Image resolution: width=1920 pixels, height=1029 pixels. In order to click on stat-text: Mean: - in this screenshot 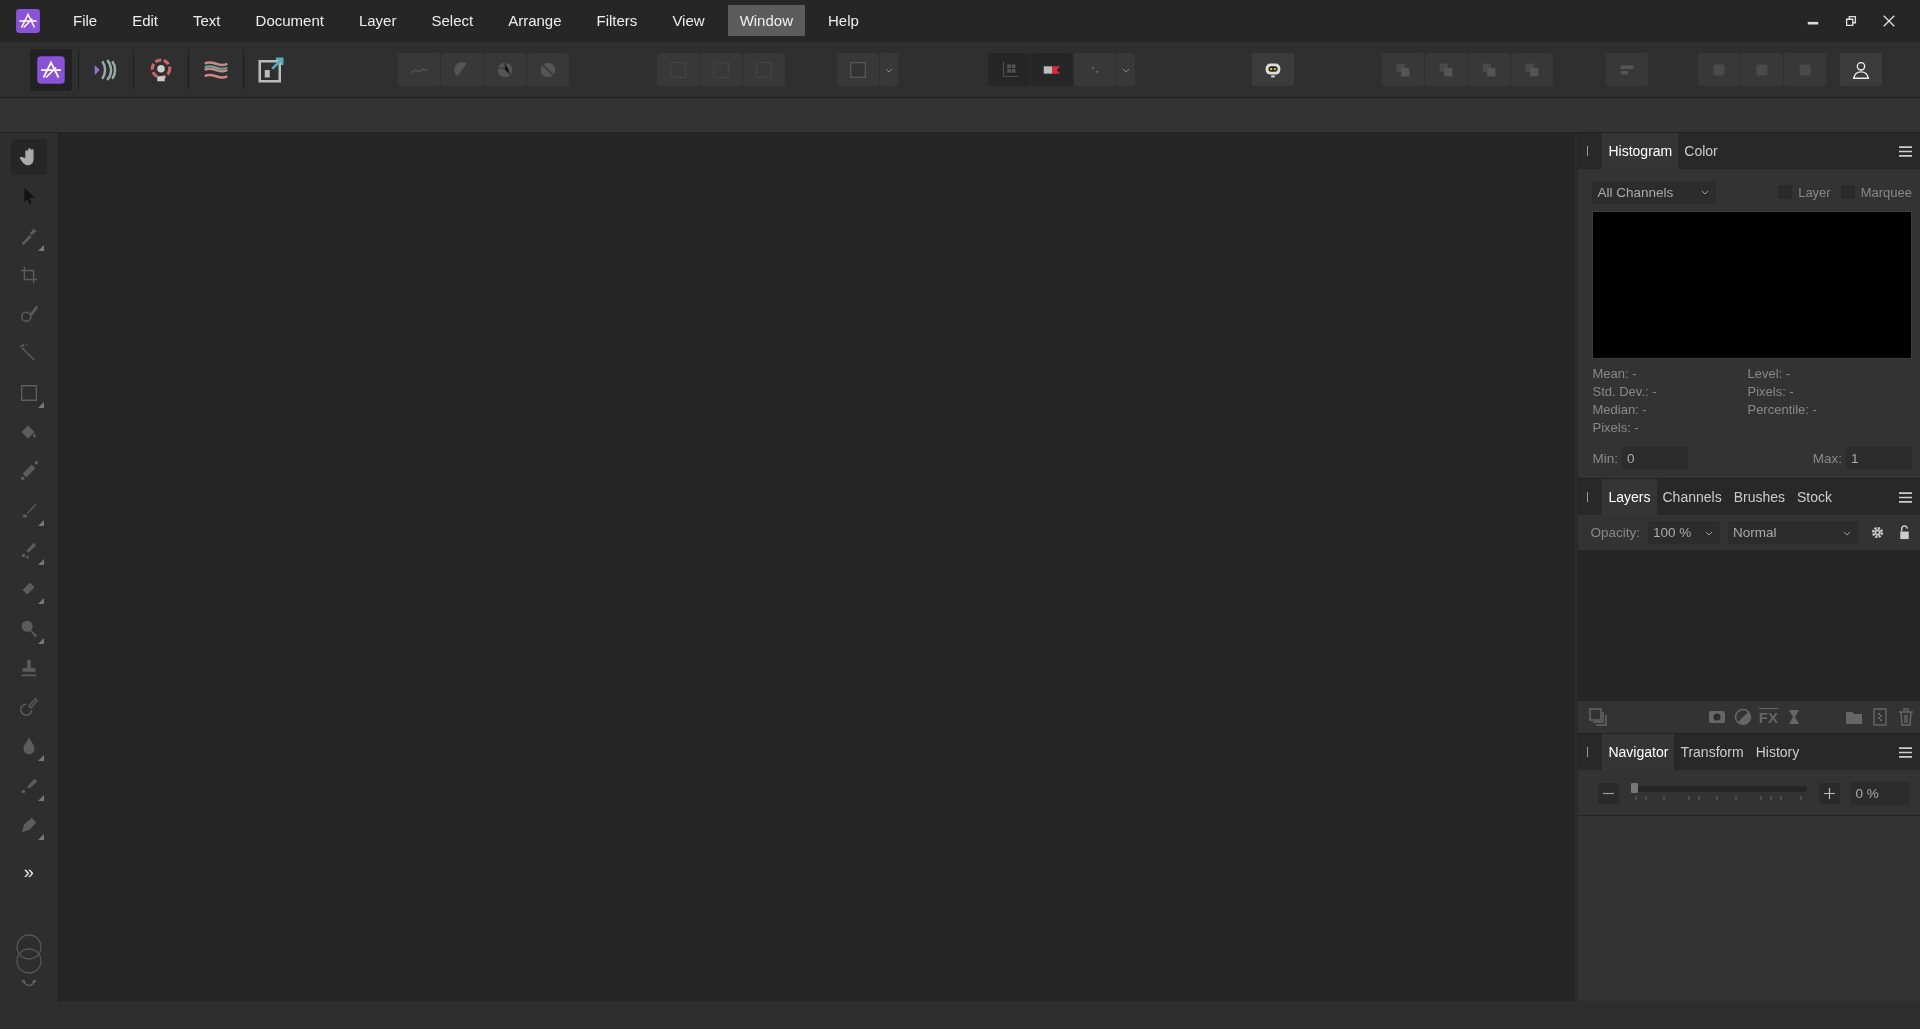, I will do `click(1615, 374)`.